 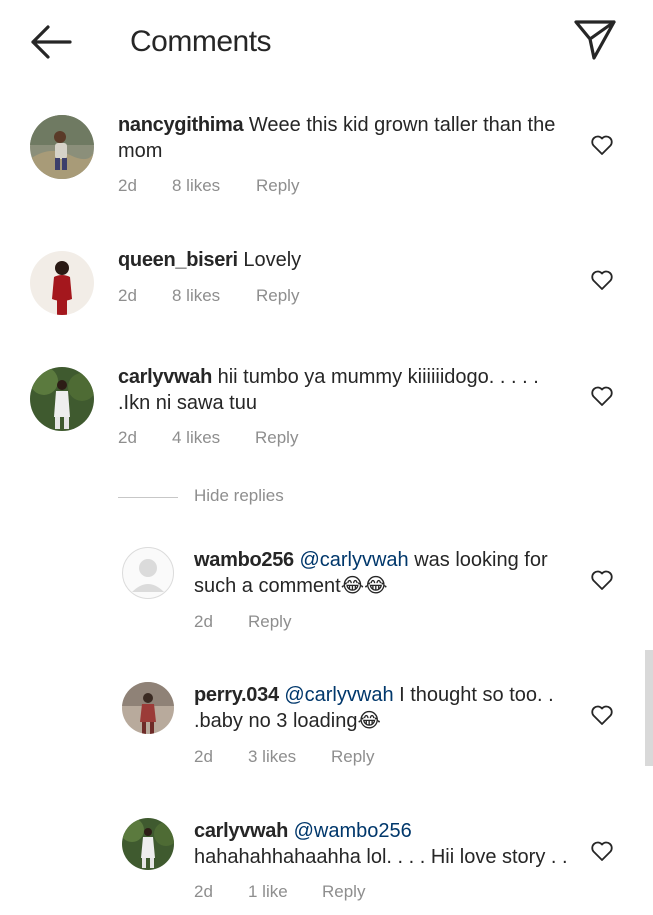 I want to click on scrollbar-thumb, so click(x=649, y=708).